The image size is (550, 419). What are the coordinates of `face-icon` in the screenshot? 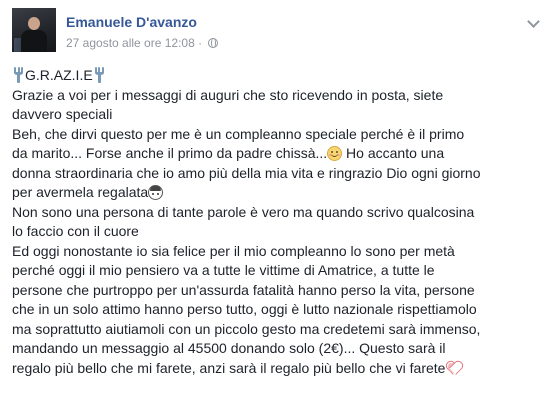 It's located at (156, 192).